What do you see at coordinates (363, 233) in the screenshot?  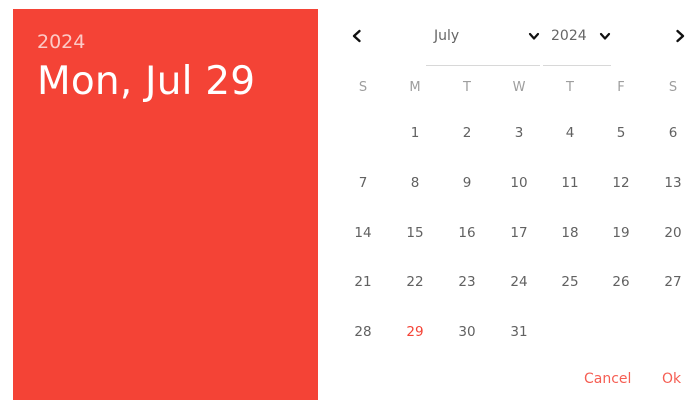 I see `day-cell: 14` at bounding box center [363, 233].